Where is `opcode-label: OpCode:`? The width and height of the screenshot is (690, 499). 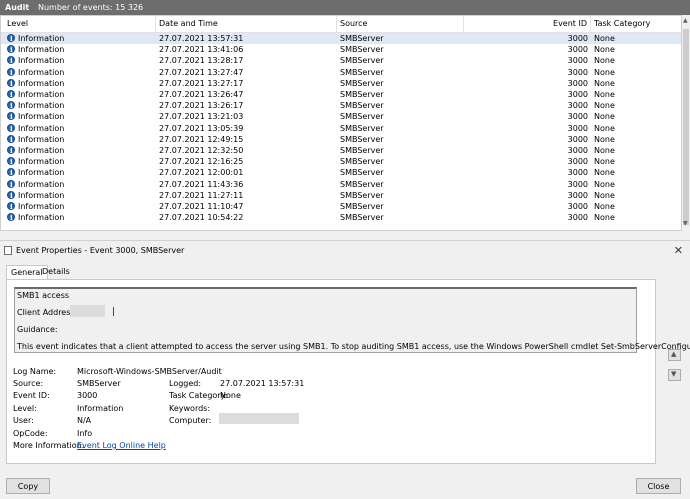 opcode-label: OpCode: is located at coordinates (30, 433).